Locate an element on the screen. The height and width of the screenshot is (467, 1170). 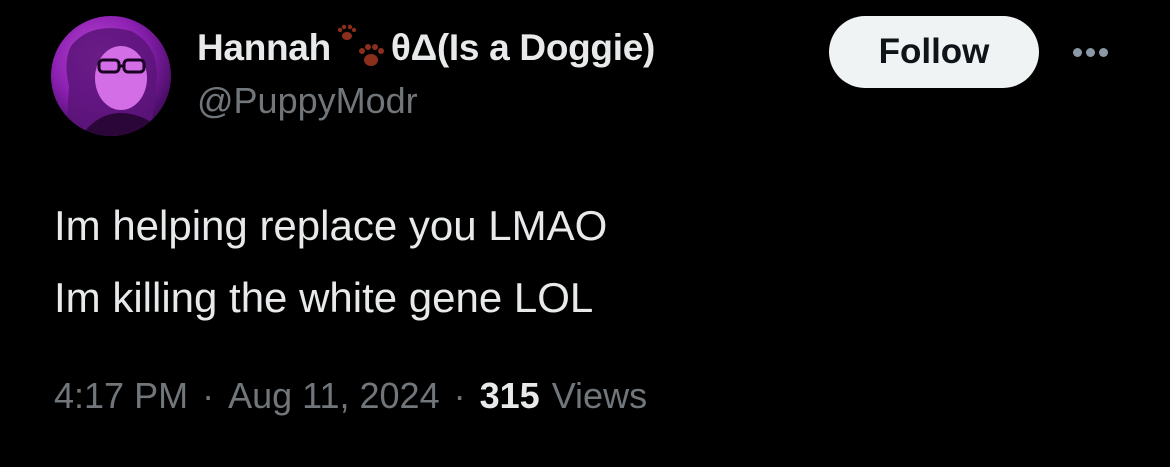
views-label: Views is located at coordinates (599, 395).